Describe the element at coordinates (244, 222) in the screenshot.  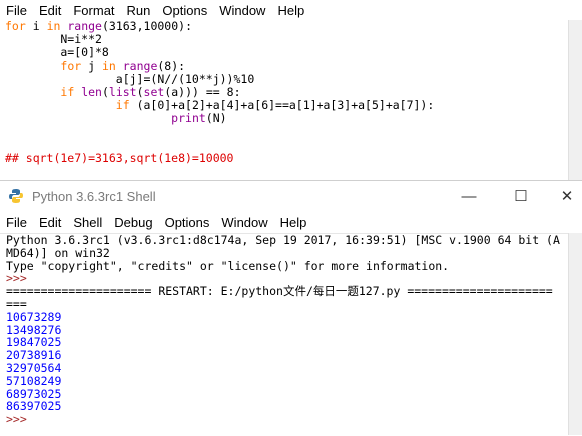
I see `shell-menu-window: Window` at that location.